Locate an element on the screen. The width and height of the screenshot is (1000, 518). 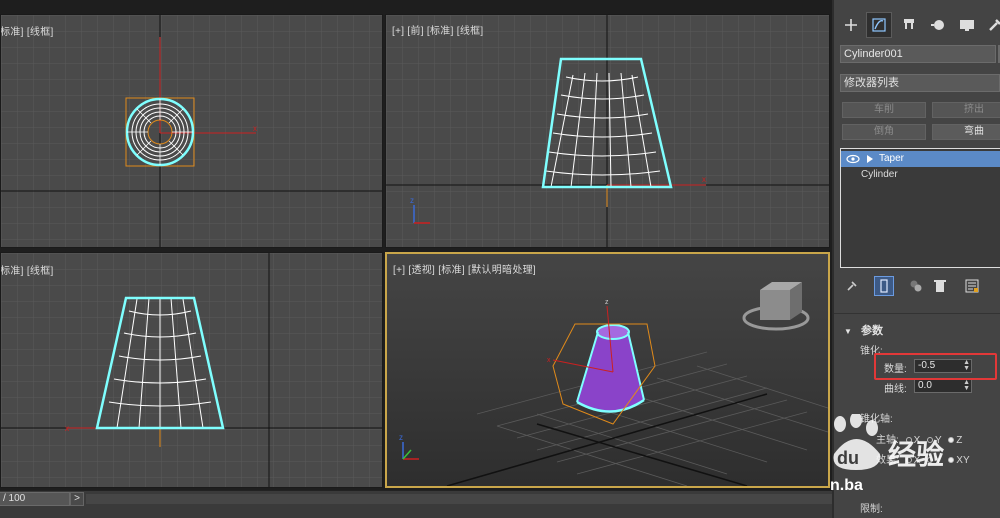
hierarchy-icon is located at coordinates (909, 25).